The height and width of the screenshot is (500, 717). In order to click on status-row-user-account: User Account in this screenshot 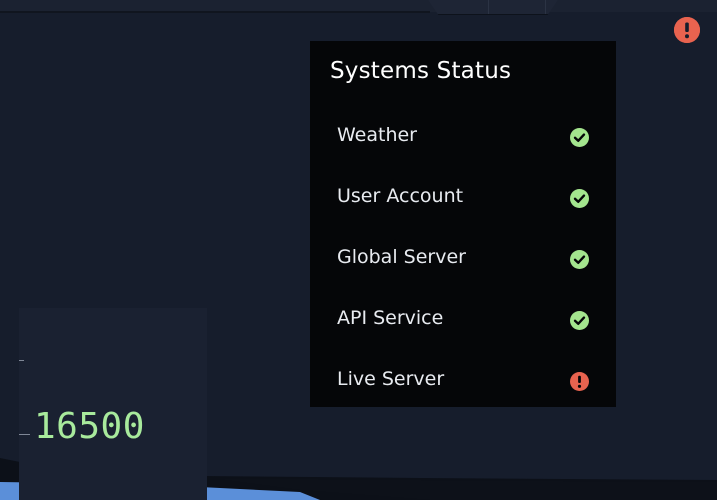, I will do `click(463, 196)`.